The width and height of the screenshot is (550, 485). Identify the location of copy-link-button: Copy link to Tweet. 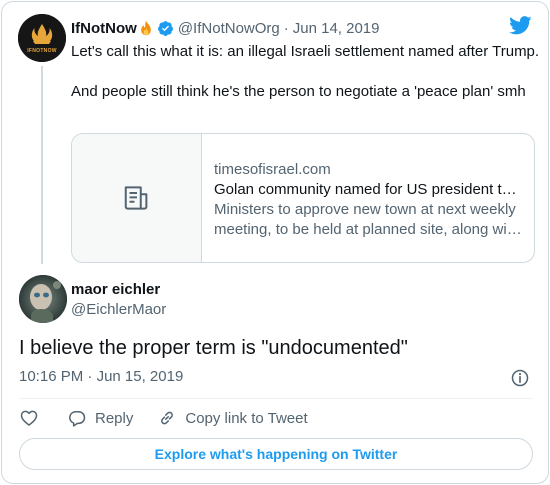
(232, 418).